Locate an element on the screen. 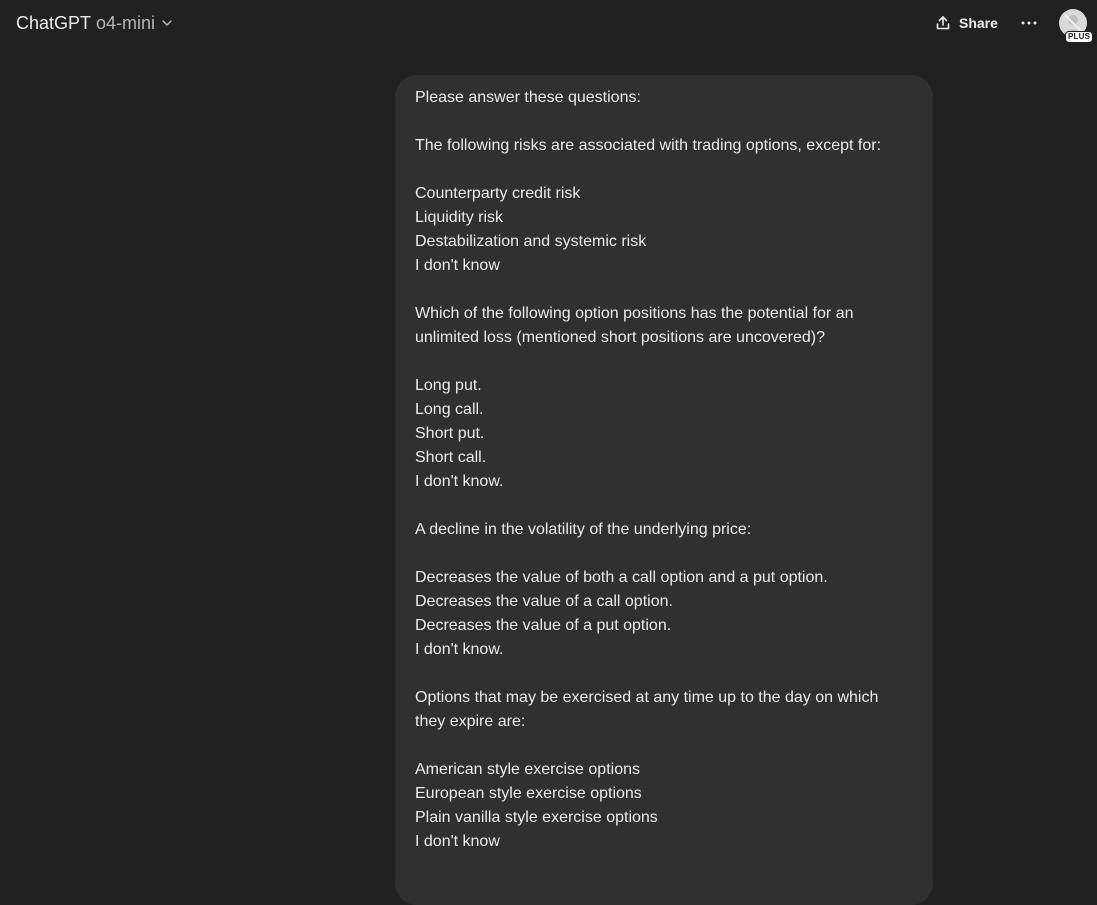 This screenshot has width=1097, height=905. share-icon is located at coordinates (943, 23).